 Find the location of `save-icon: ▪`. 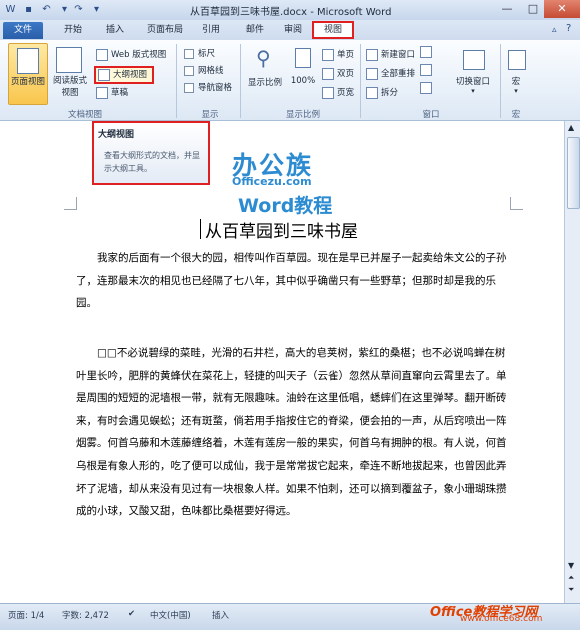

save-icon: ▪ is located at coordinates (28, 9).